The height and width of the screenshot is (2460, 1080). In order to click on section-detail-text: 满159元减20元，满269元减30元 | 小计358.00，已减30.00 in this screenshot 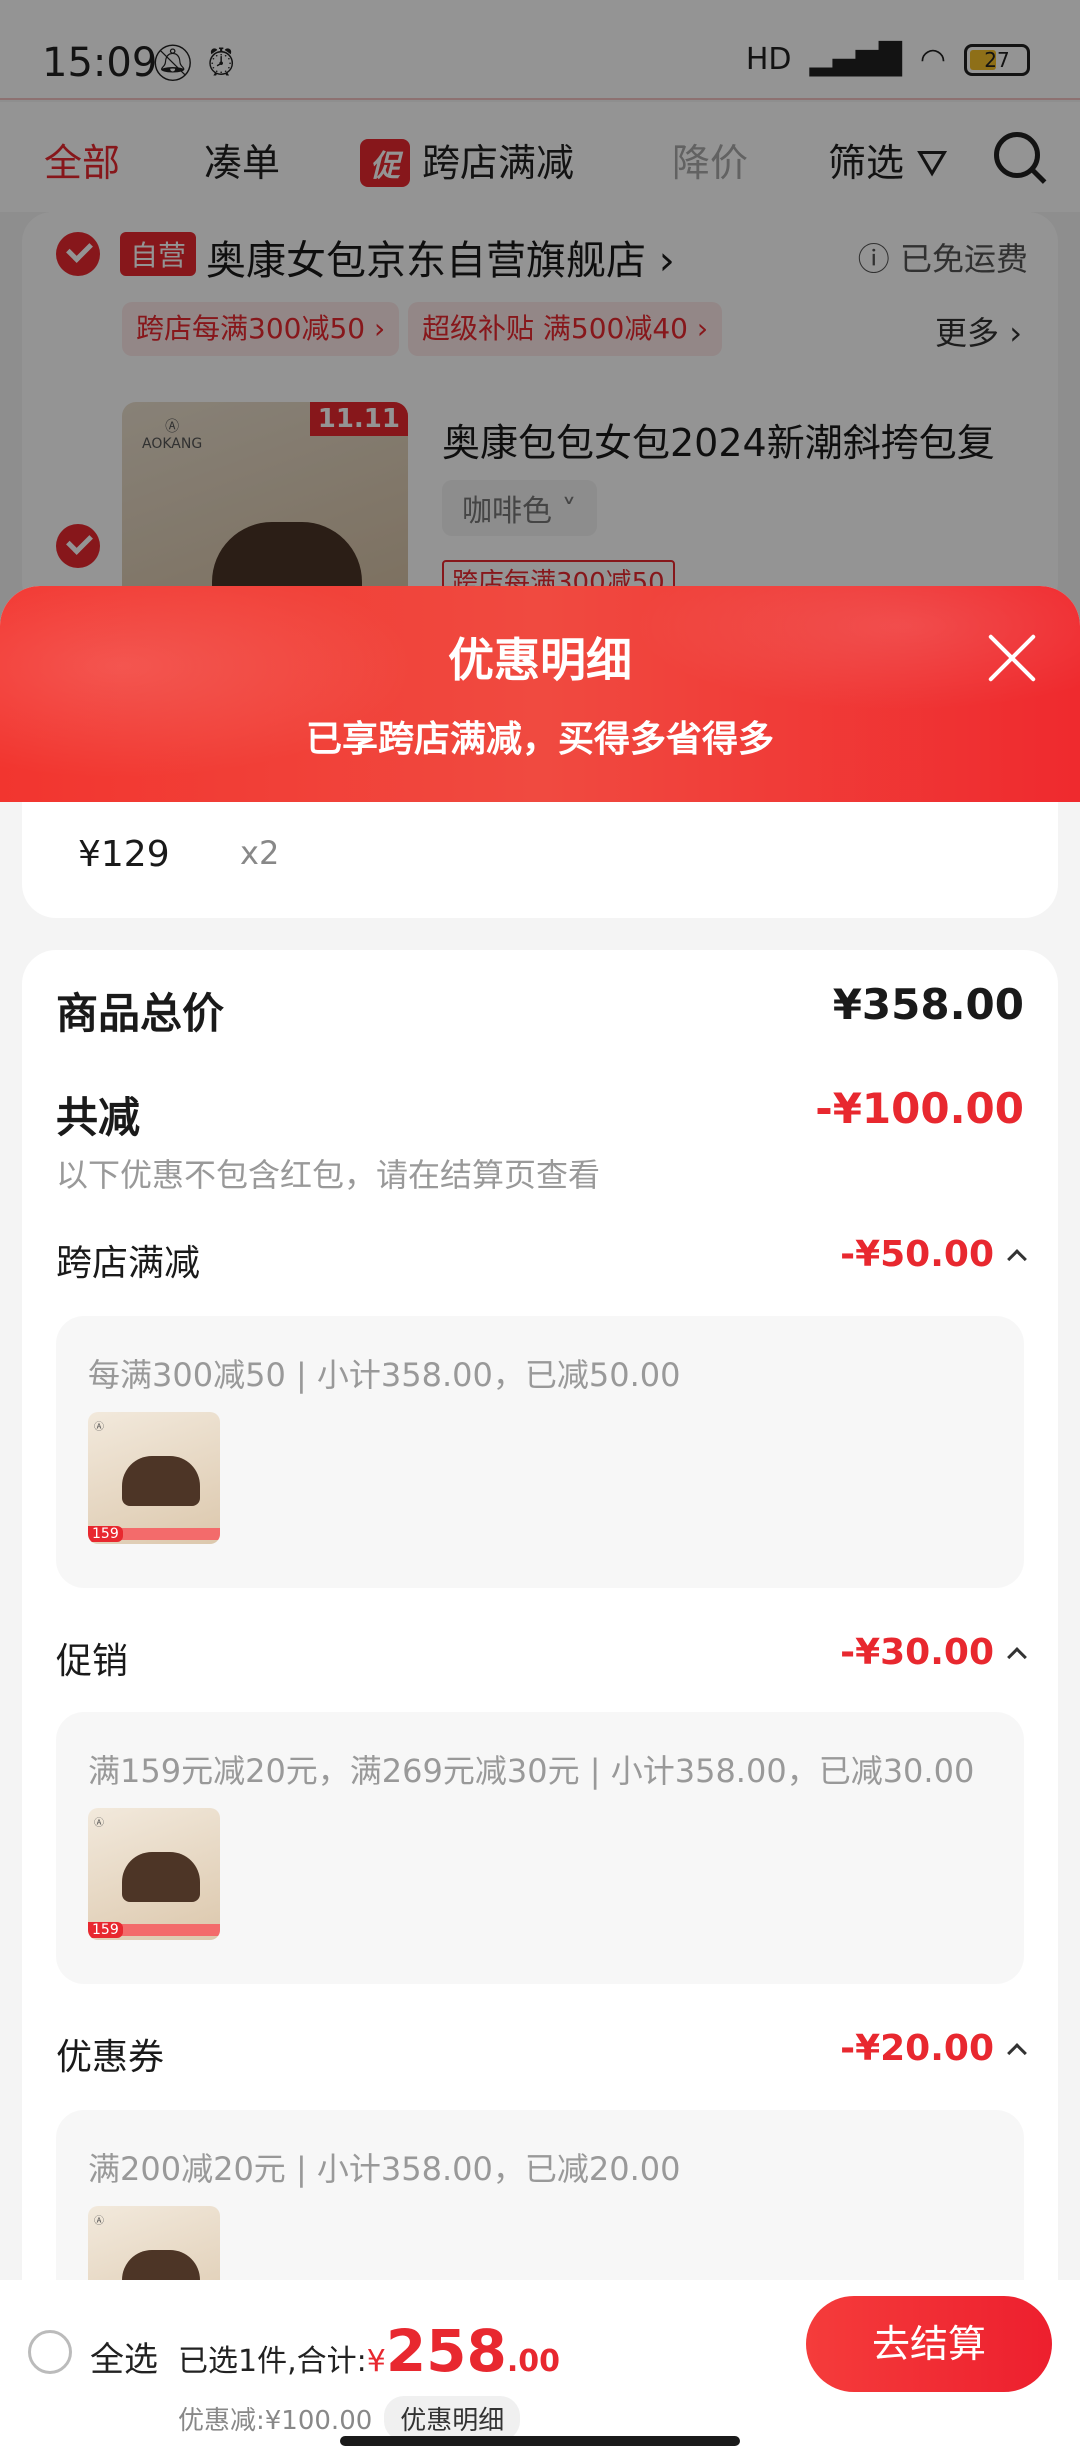, I will do `click(531, 1771)`.